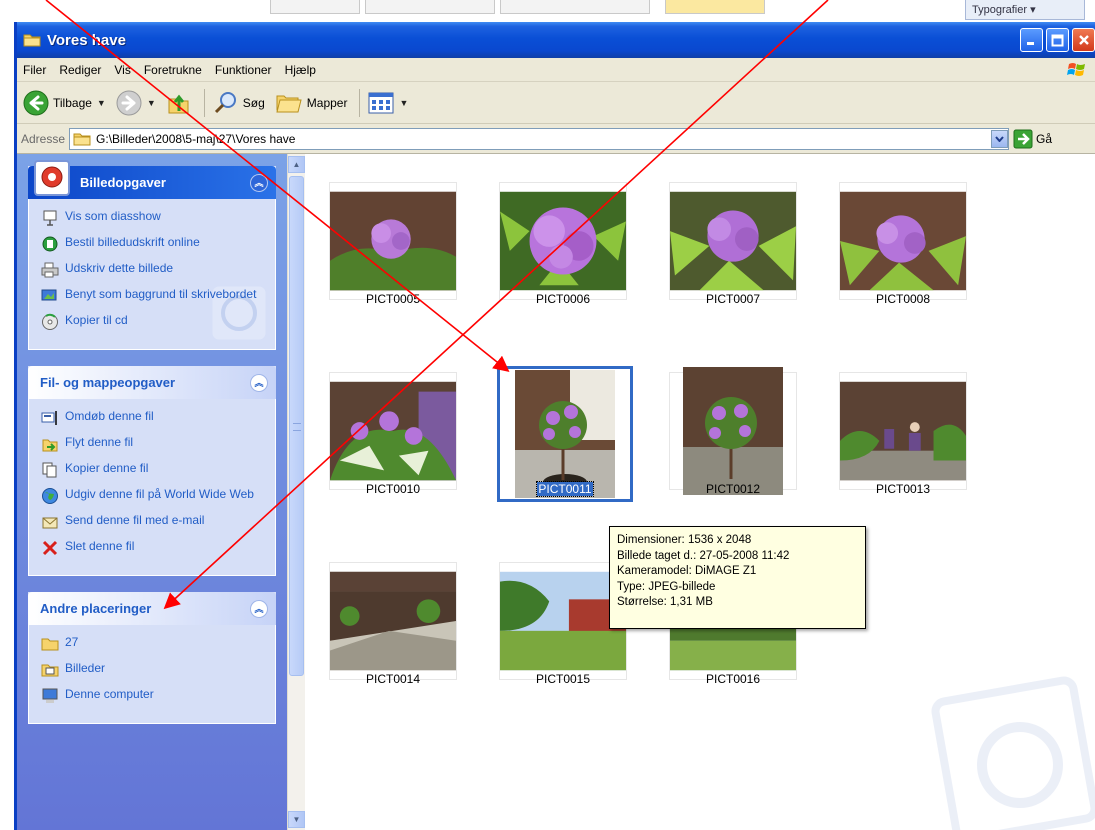  What do you see at coordinates (903, 431) in the screenshot?
I see `thumbnail-pict0013` at bounding box center [903, 431].